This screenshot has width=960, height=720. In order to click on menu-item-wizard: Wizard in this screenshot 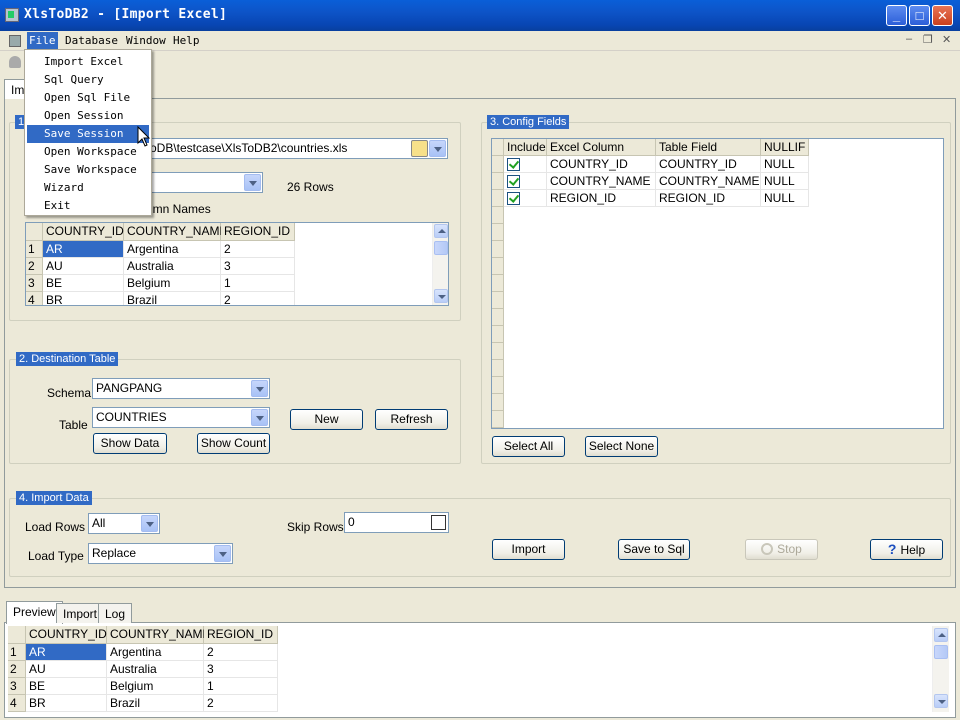, I will do `click(88, 188)`.